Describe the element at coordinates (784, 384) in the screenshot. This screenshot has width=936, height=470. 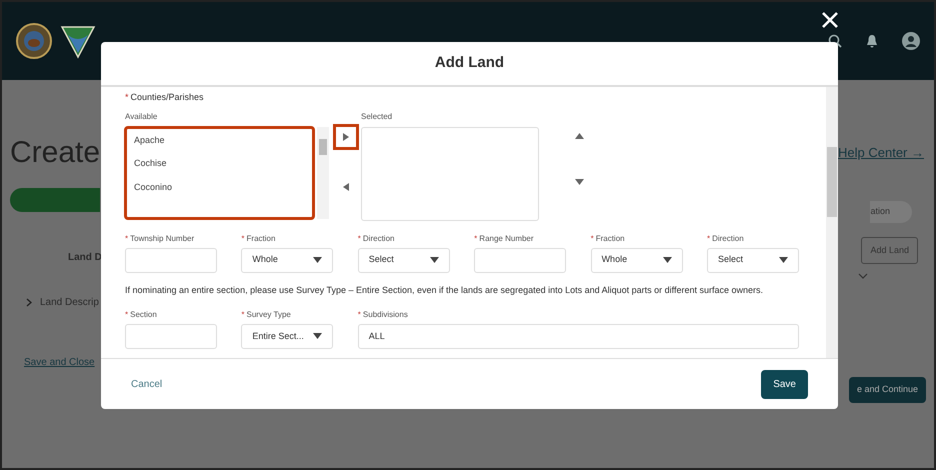
I see `save-button: Save` at that location.